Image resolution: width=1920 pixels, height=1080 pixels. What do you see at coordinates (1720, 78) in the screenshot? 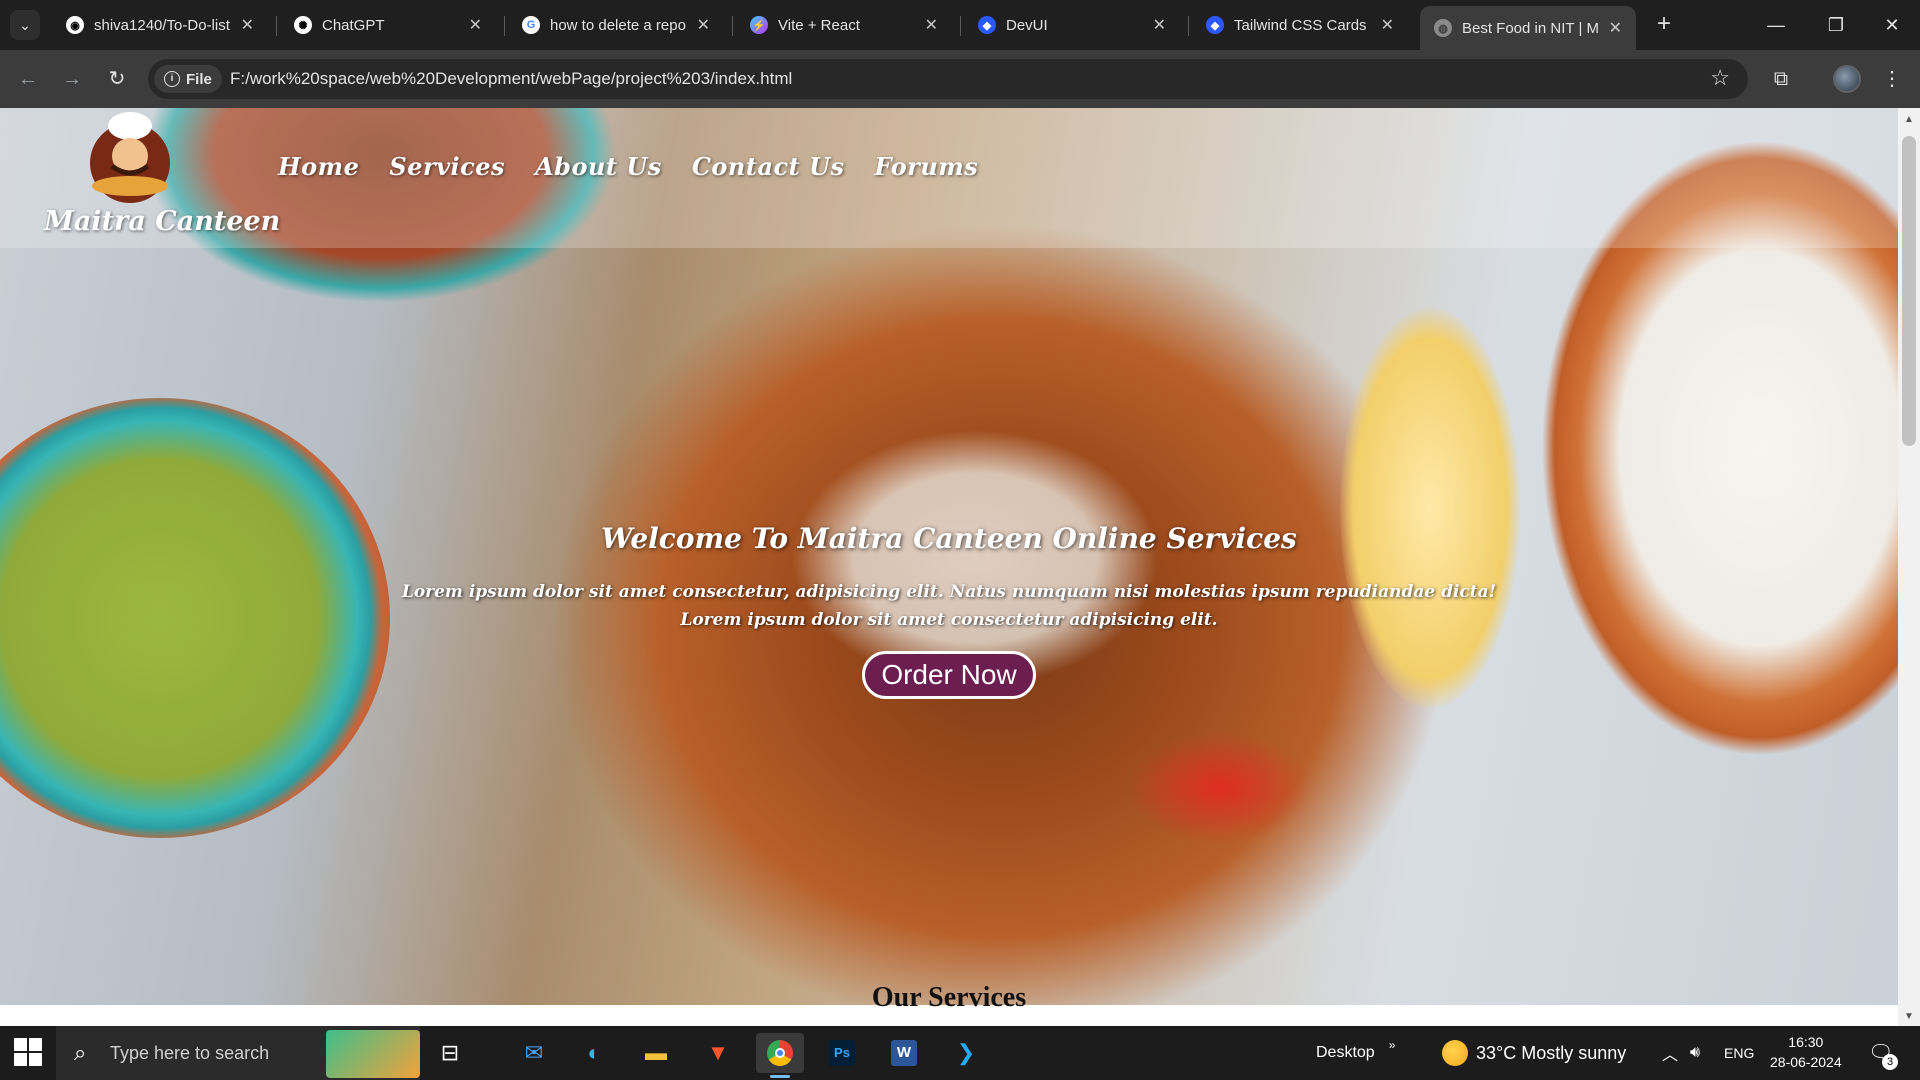
I see `bookmark-star-icon: ☆` at bounding box center [1720, 78].